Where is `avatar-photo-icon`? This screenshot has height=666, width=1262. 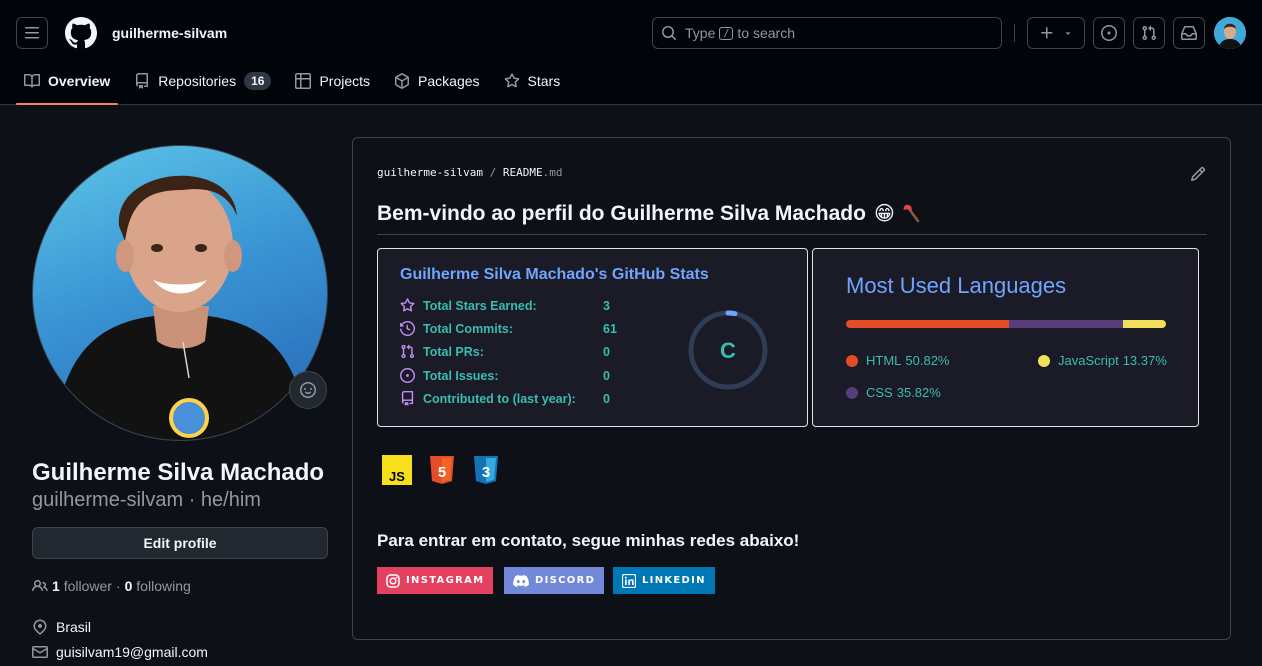
avatar-photo-icon is located at coordinates (1230, 33).